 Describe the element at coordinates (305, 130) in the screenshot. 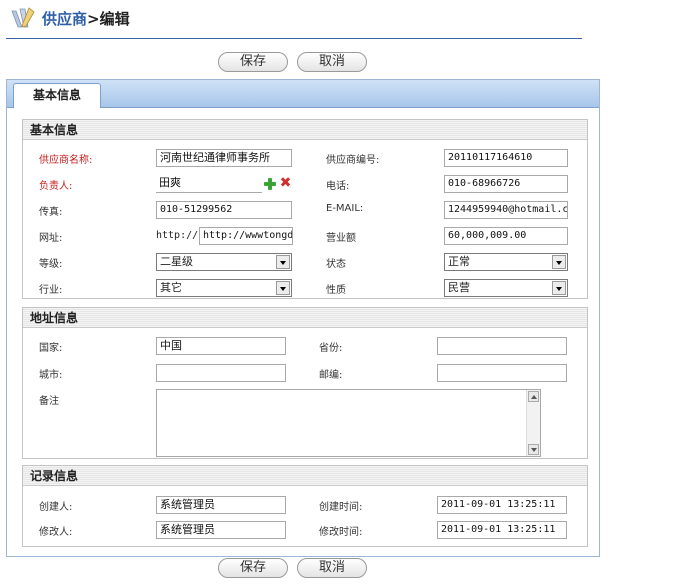

I see `section-title: 基本信息` at that location.